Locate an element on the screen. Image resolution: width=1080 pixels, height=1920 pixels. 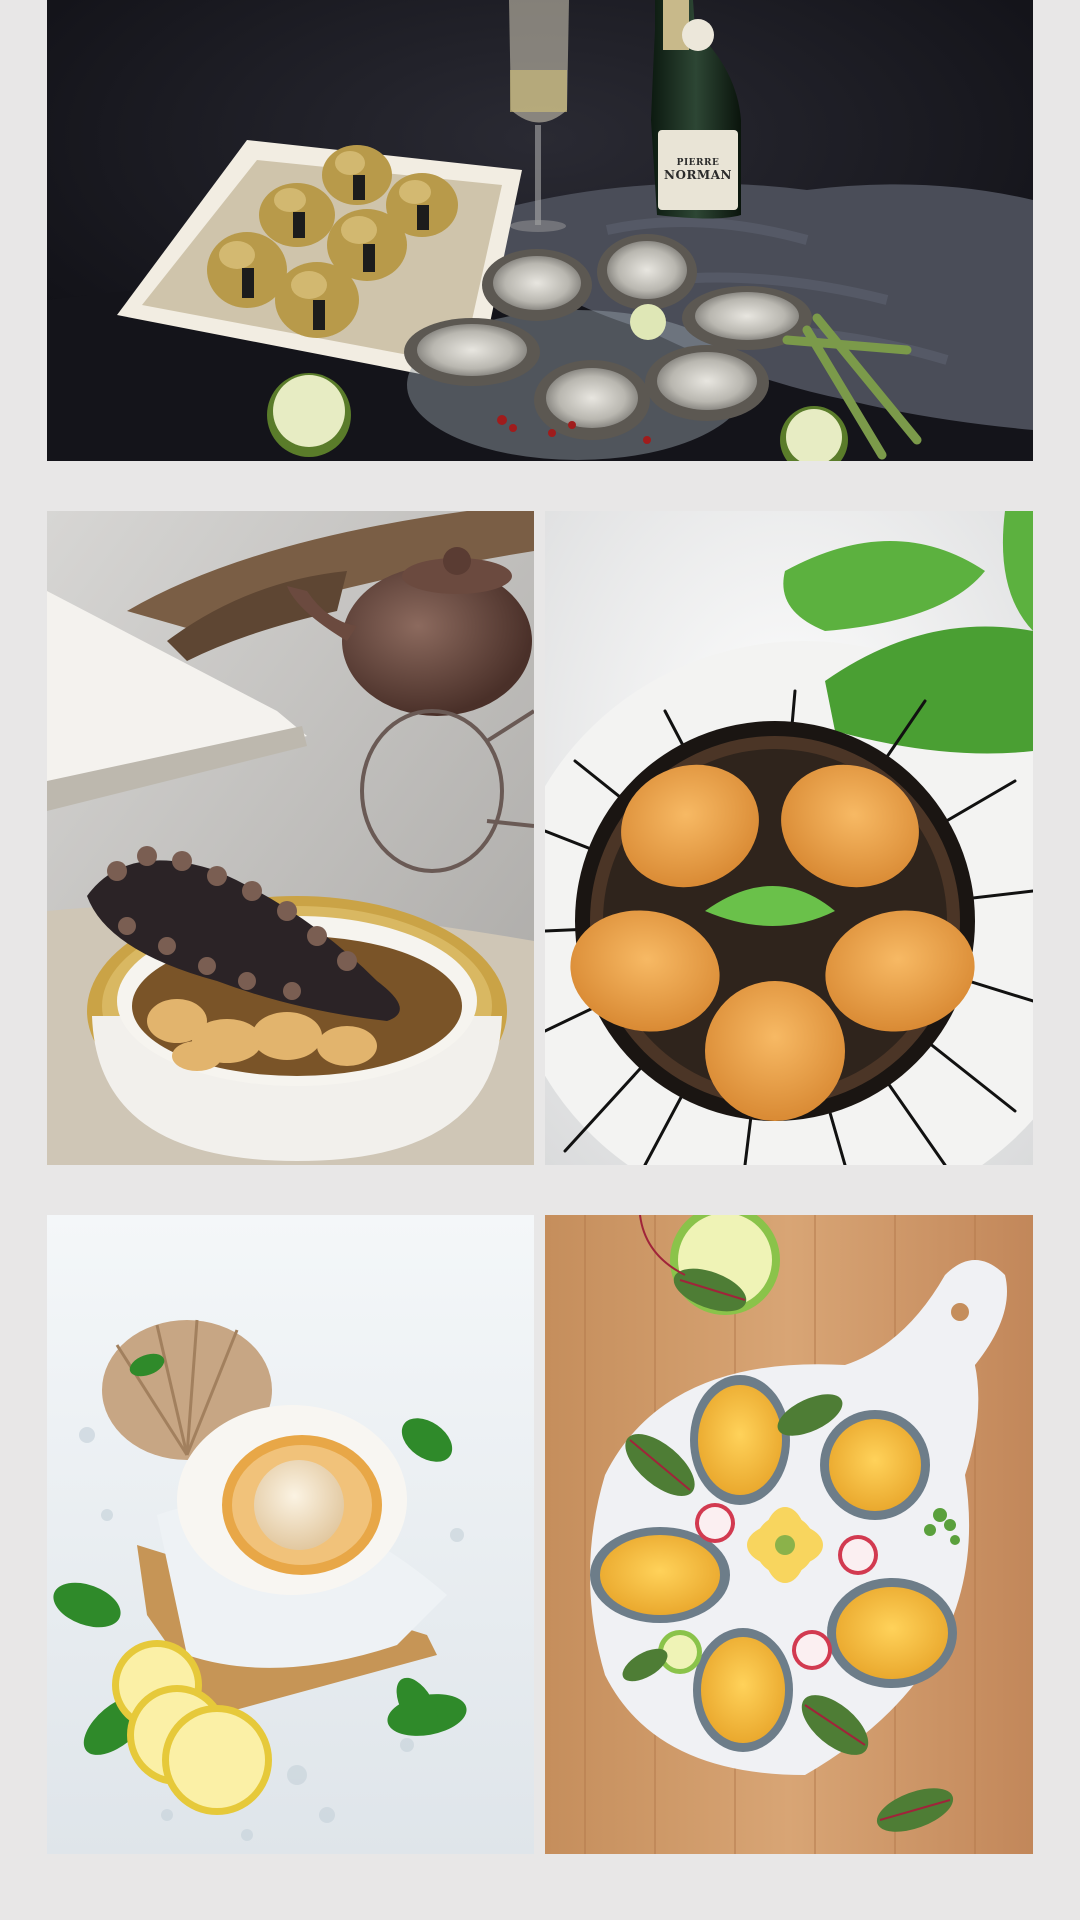
wine-label-line2: NORMAN is located at coordinates (698, 175).